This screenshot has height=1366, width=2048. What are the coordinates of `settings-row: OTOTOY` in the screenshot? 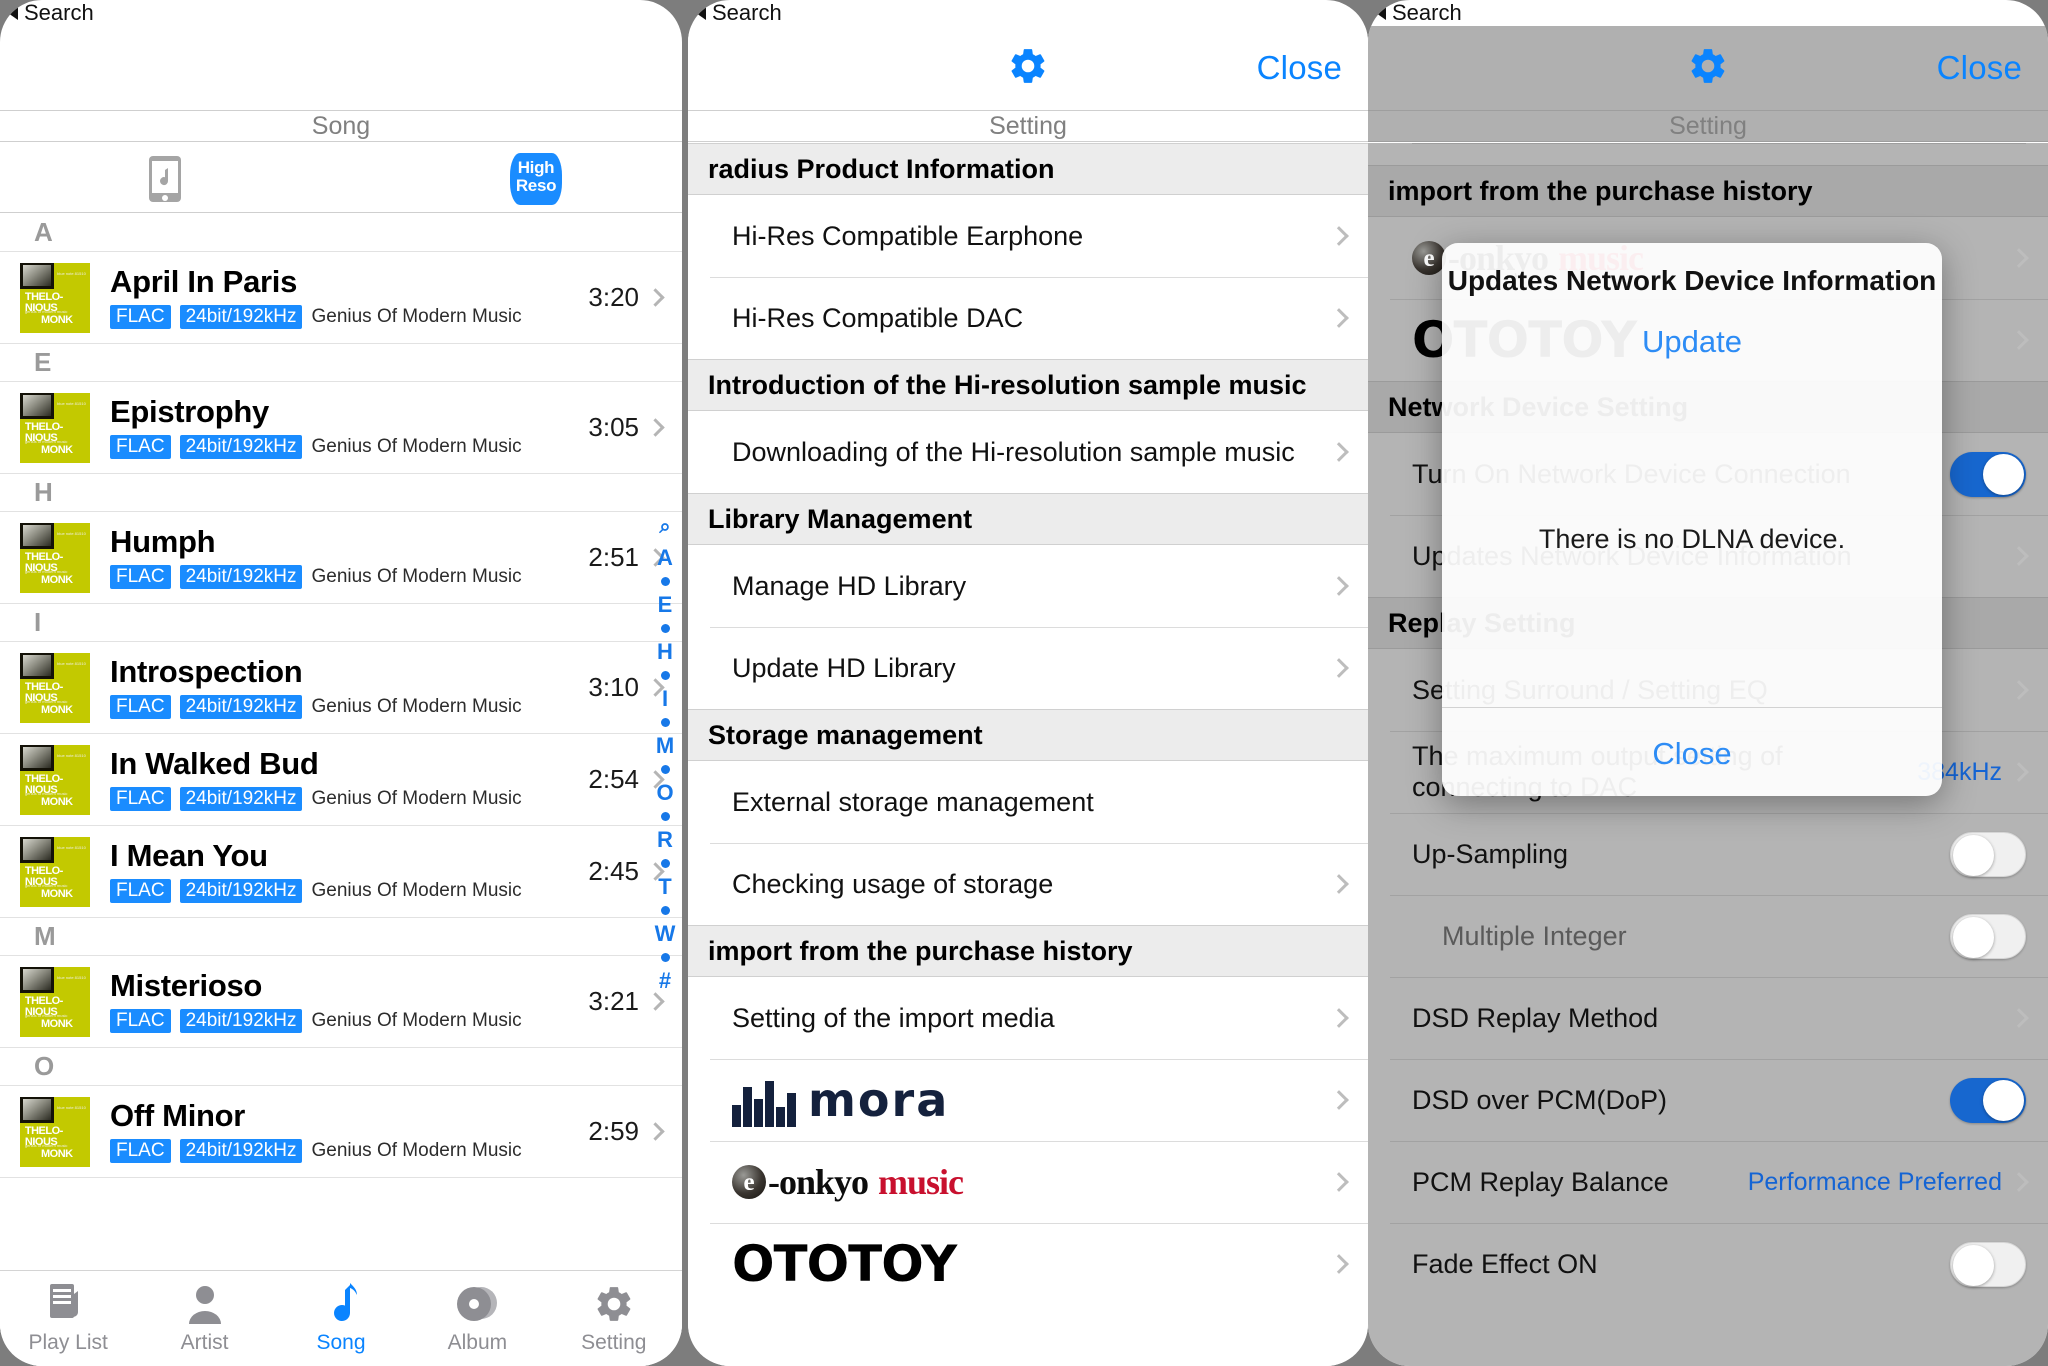 It's located at (1028, 1264).